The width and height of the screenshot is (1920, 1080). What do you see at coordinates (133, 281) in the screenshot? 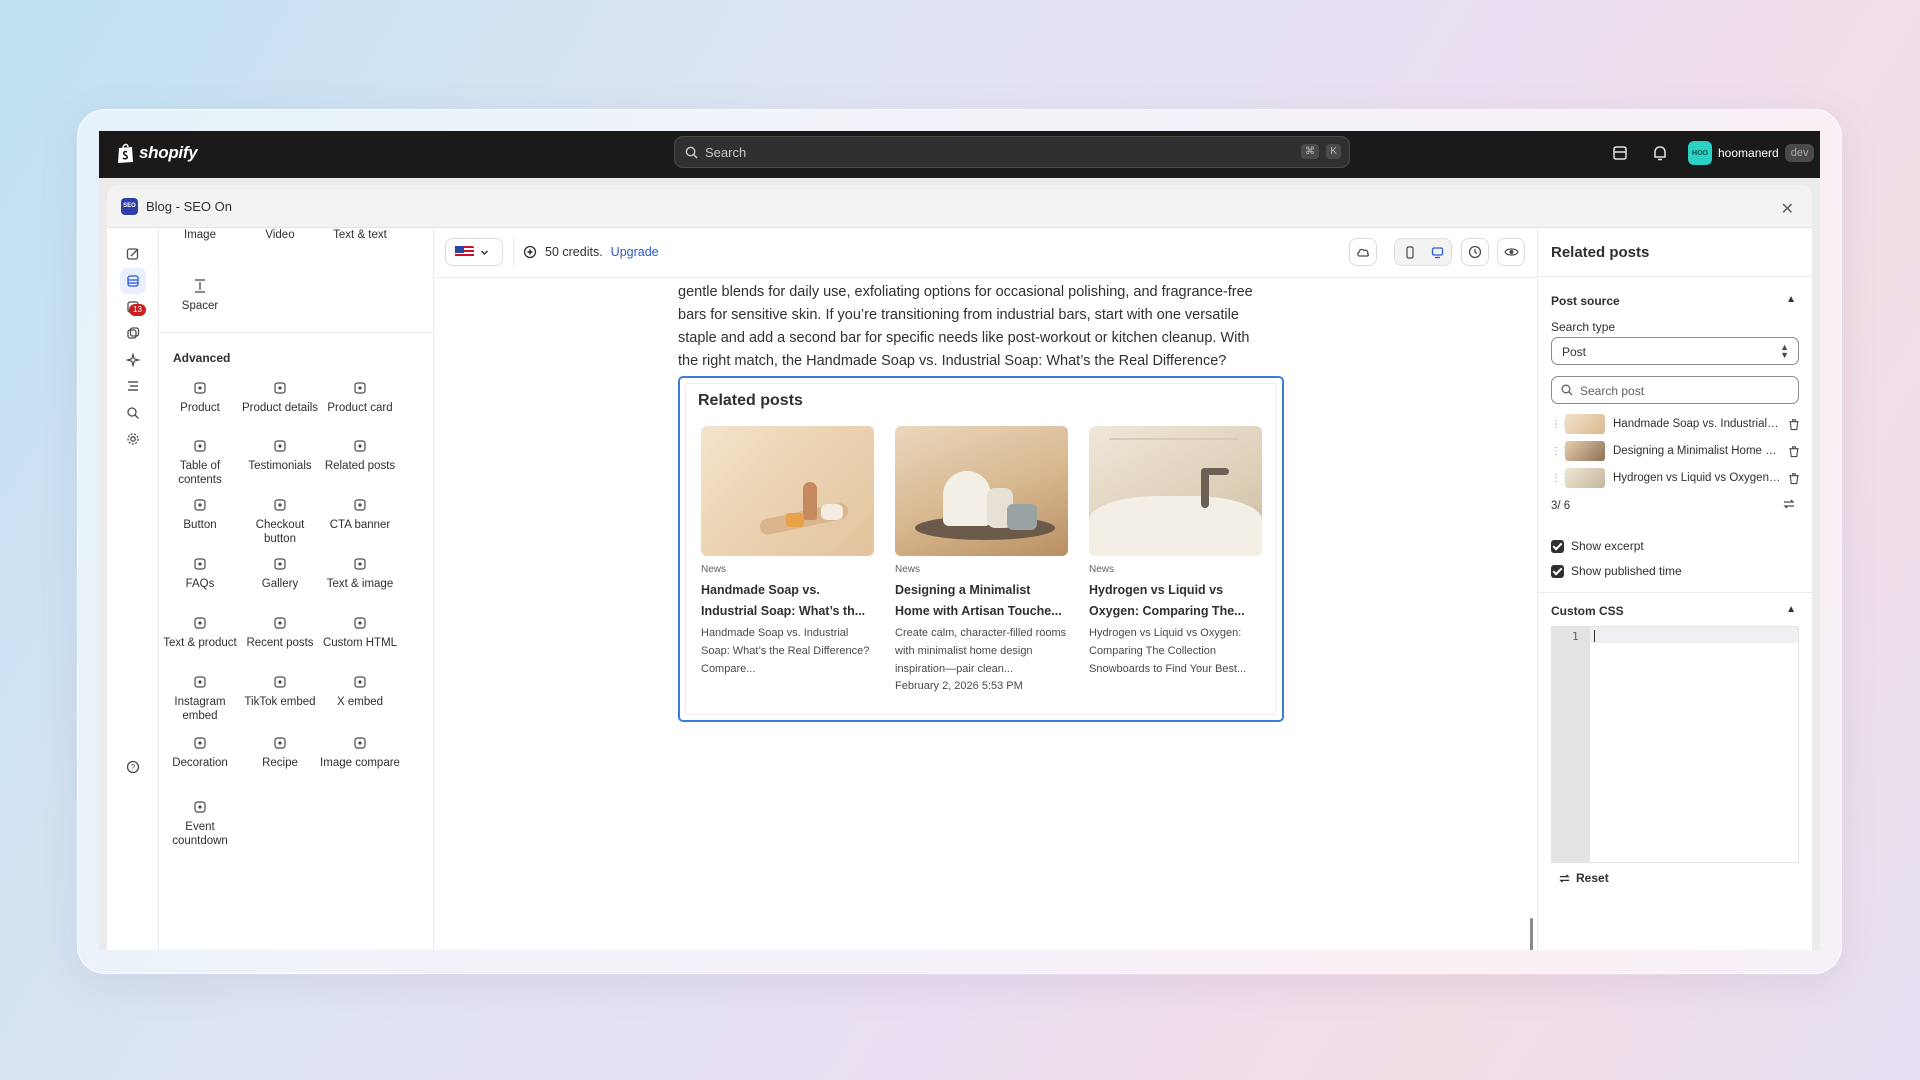
I see `blocks-icon` at bounding box center [133, 281].